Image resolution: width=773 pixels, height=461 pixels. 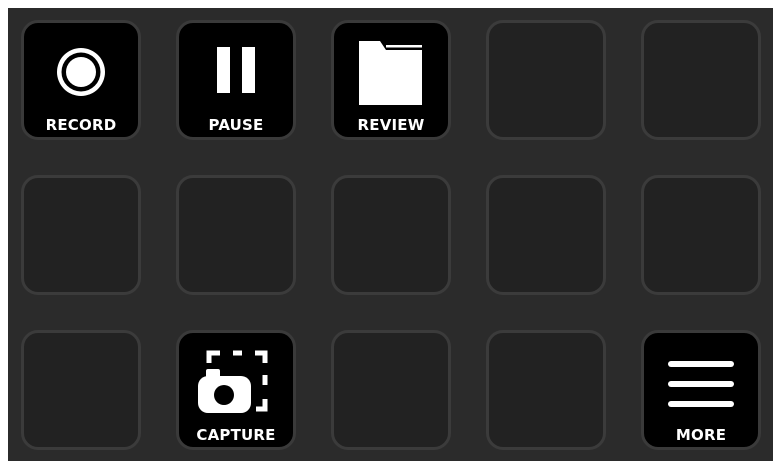 I want to click on record-label: RECORD, so click(x=81, y=125).